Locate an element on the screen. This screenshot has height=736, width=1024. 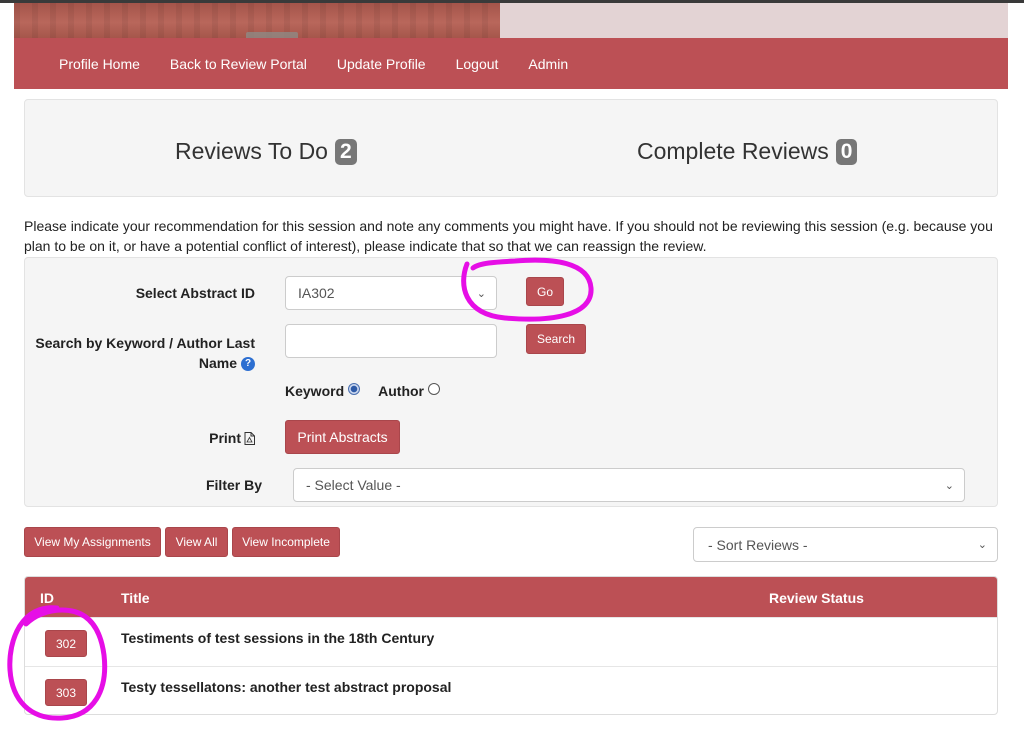
header-title: Title is located at coordinates (135, 598).